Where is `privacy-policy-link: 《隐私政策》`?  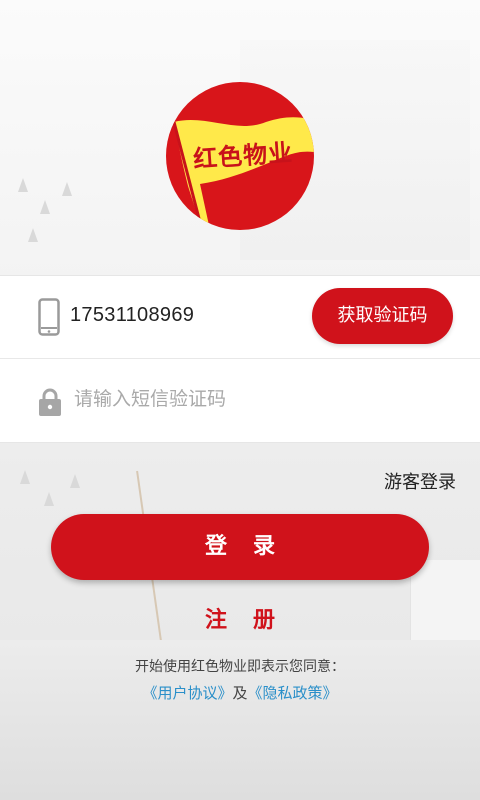 privacy-policy-link: 《隐私政策》 is located at coordinates (293, 693).